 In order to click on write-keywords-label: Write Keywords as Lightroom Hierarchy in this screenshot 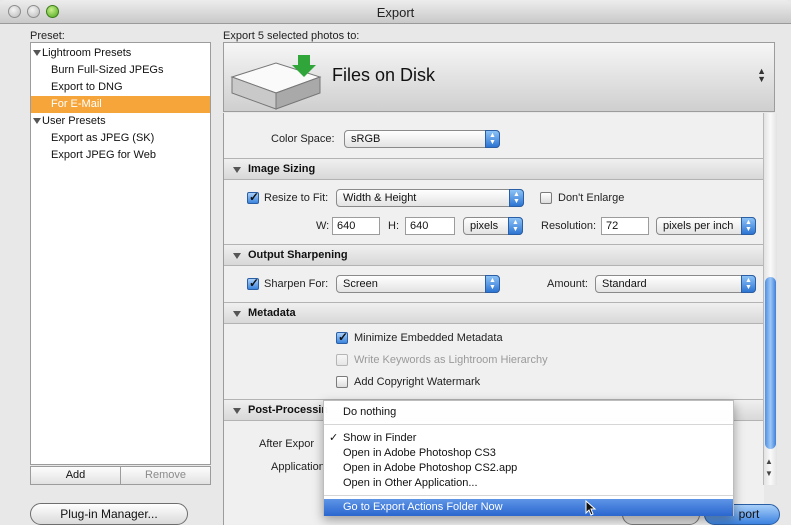, I will do `click(451, 360)`.